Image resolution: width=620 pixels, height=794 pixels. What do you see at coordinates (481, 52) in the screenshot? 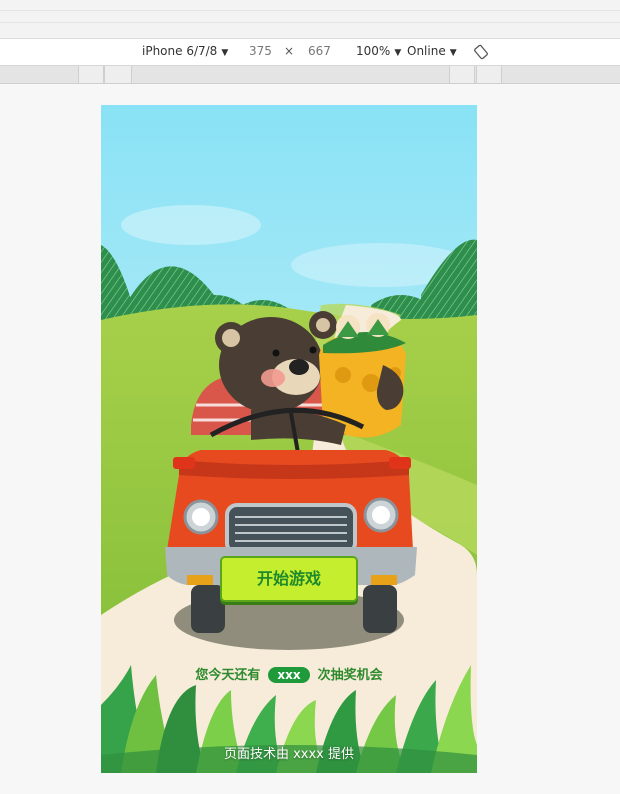
I see `rotate-icon` at bounding box center [481, 52].